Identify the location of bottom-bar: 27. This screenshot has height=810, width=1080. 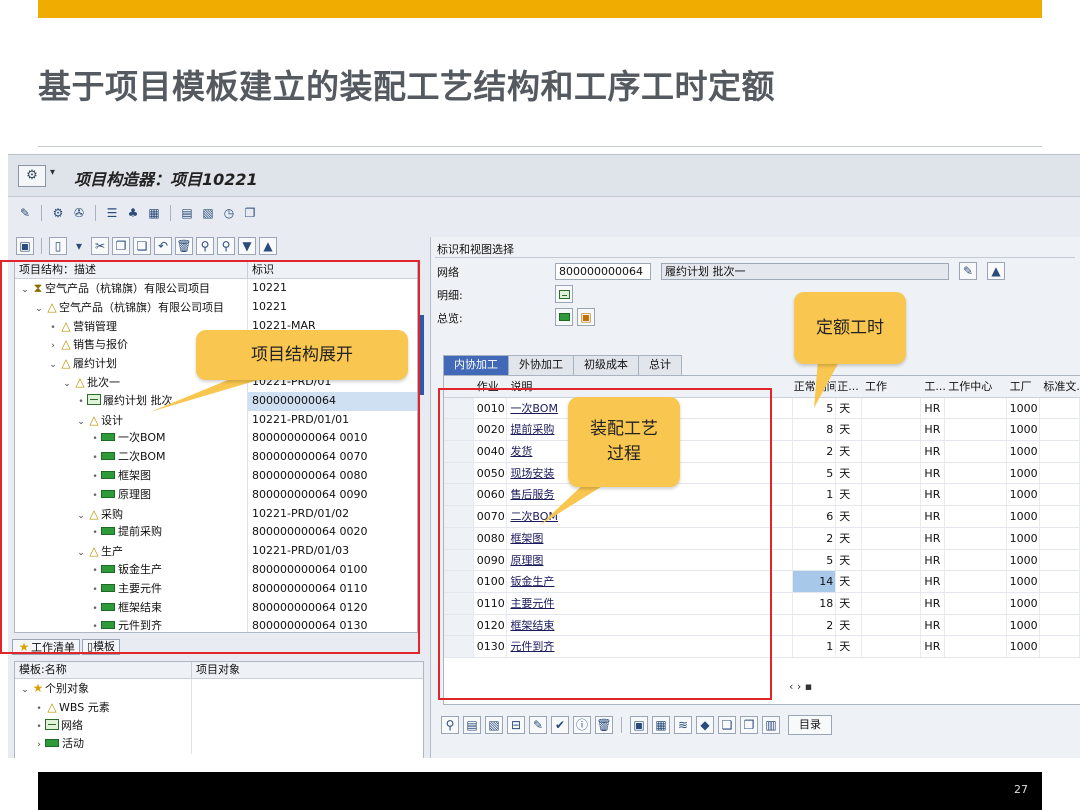
(540, 791).